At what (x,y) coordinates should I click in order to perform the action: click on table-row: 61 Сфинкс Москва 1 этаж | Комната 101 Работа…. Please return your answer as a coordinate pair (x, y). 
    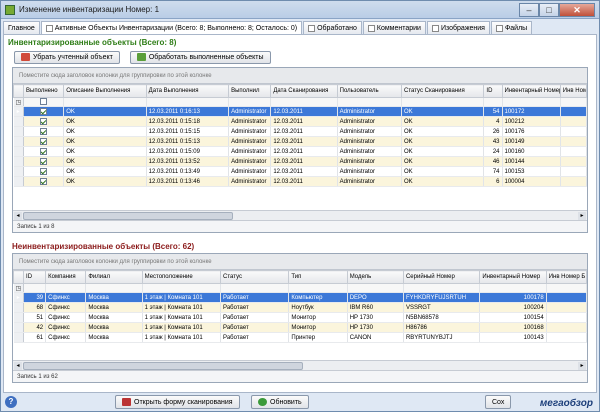
    Looking at the image, I should click on (300, 337).